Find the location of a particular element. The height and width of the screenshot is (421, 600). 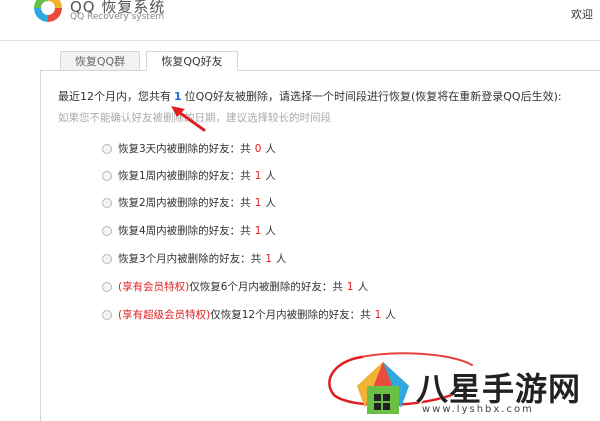

option-12-months: (享有超级会员特权) 仅恢复12个月内被删除的好友：共 1 人 is located at coordinates (249, 314).